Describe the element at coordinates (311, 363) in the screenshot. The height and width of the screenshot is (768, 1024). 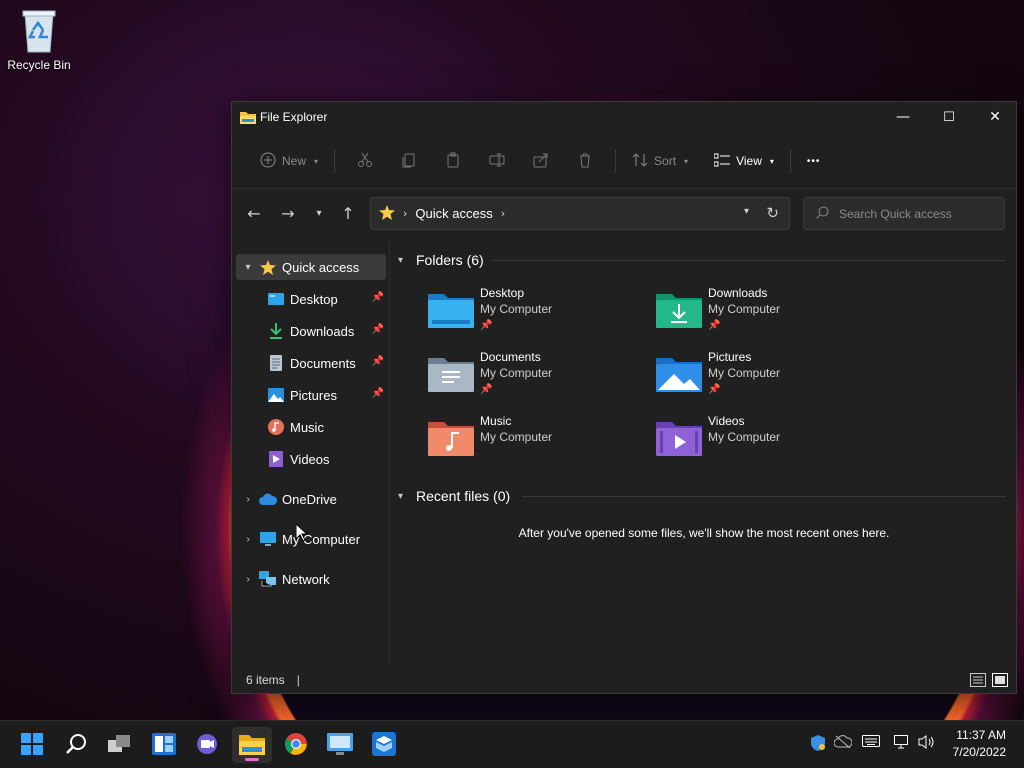
I see `sidebar-item-documents: Documents 📌` at that location.